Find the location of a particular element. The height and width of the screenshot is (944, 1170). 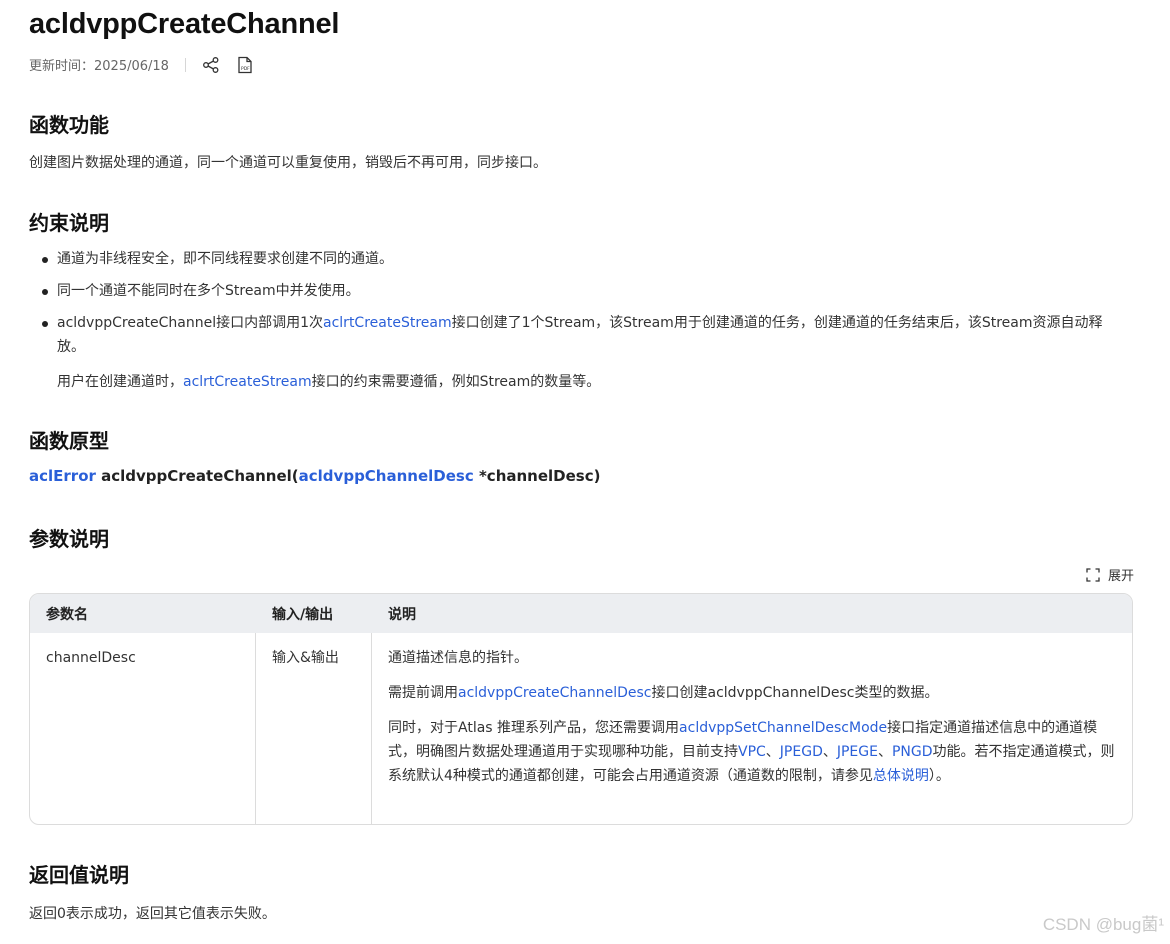

heading-prototype: 函数原型 is located at coordinates (69, 441).